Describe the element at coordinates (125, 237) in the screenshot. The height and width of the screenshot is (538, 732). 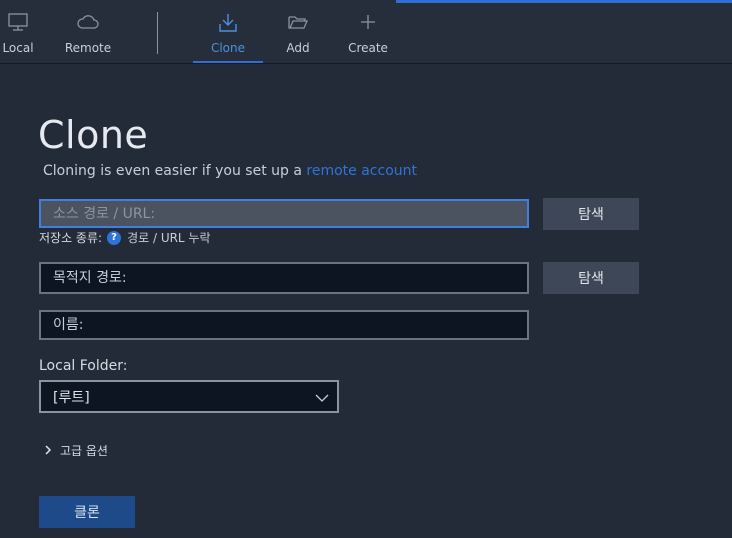
I see `repo-type-row: 저장소 종류: ? 경로 / URL 누락` at that location.